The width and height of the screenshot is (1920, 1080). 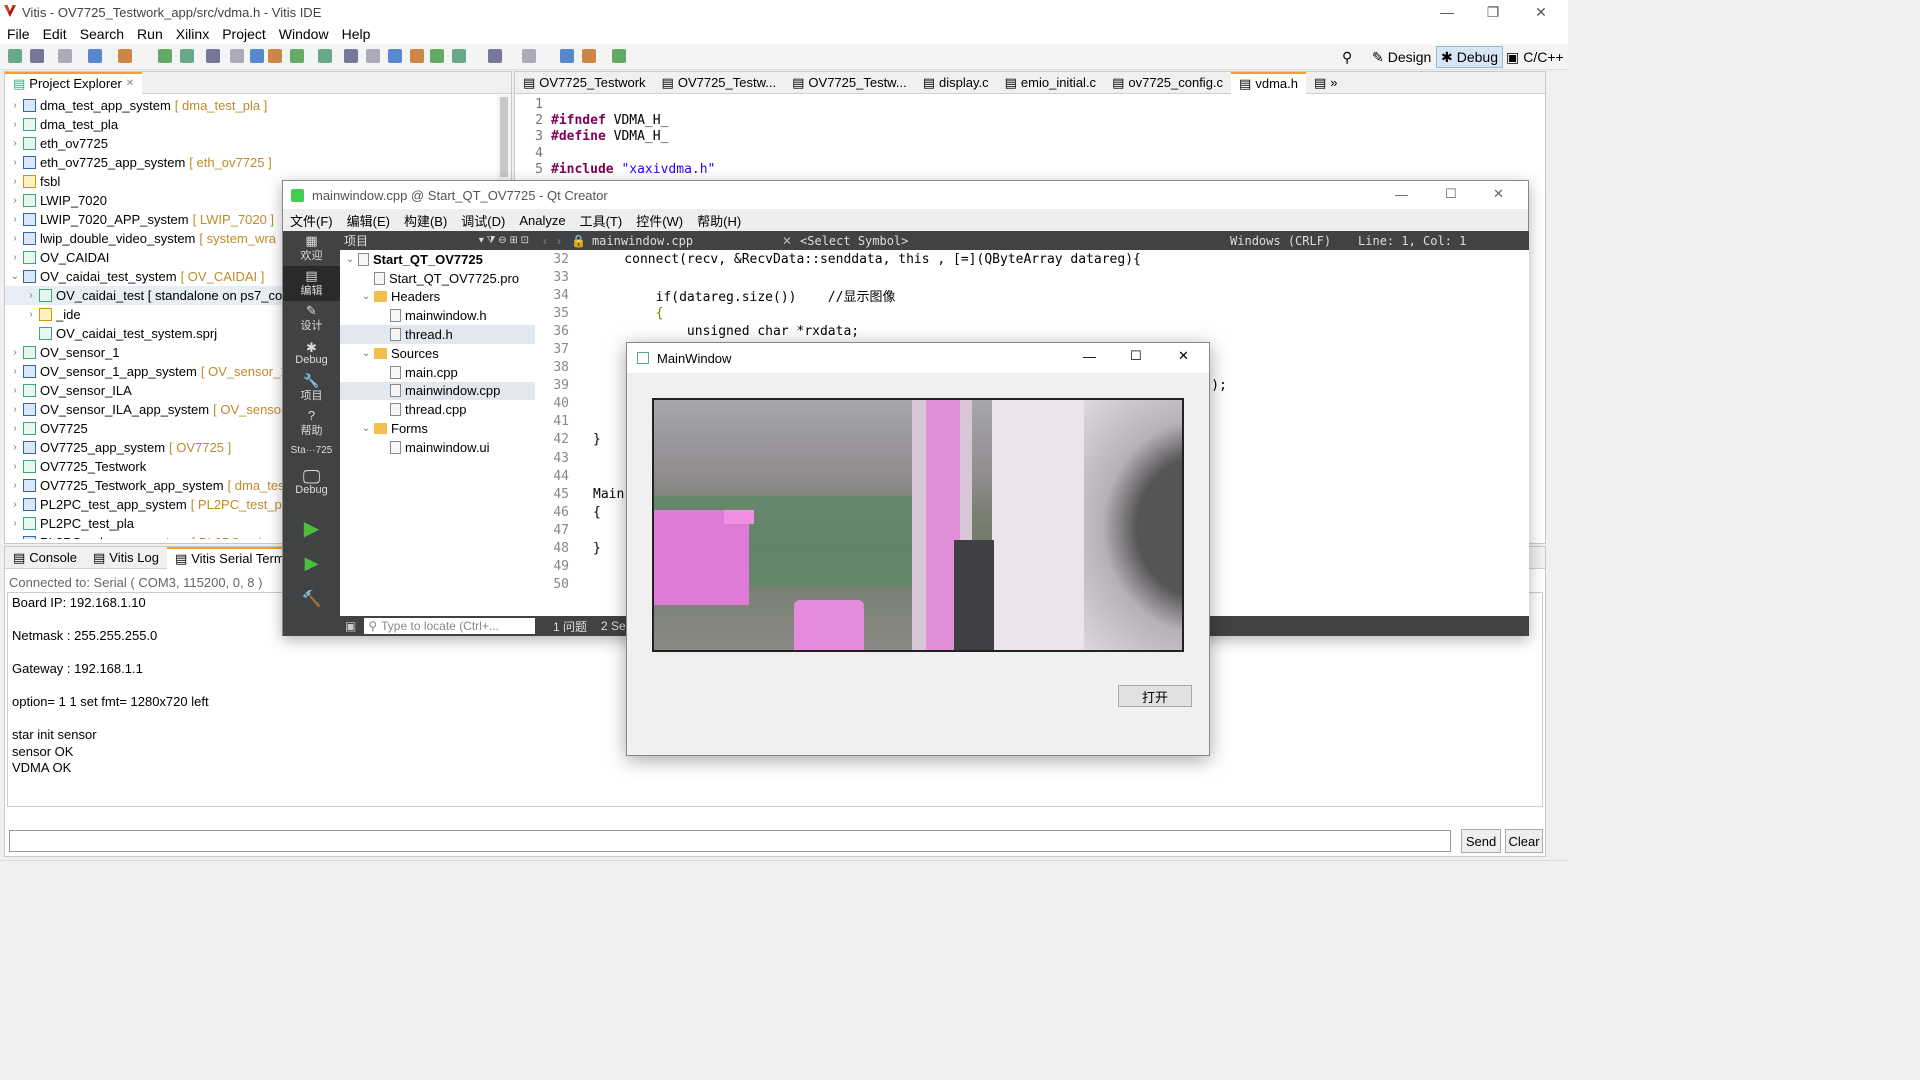 I want to click on qt-menu-item: 调试(D), so click(x=483, y=220).